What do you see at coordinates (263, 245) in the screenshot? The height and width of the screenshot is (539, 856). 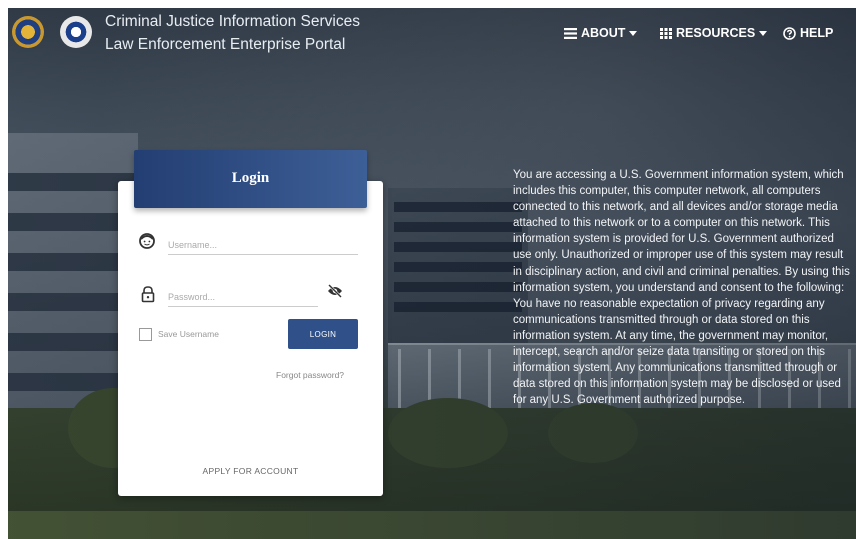 I see `username-input` at bounding box center [263, 245].